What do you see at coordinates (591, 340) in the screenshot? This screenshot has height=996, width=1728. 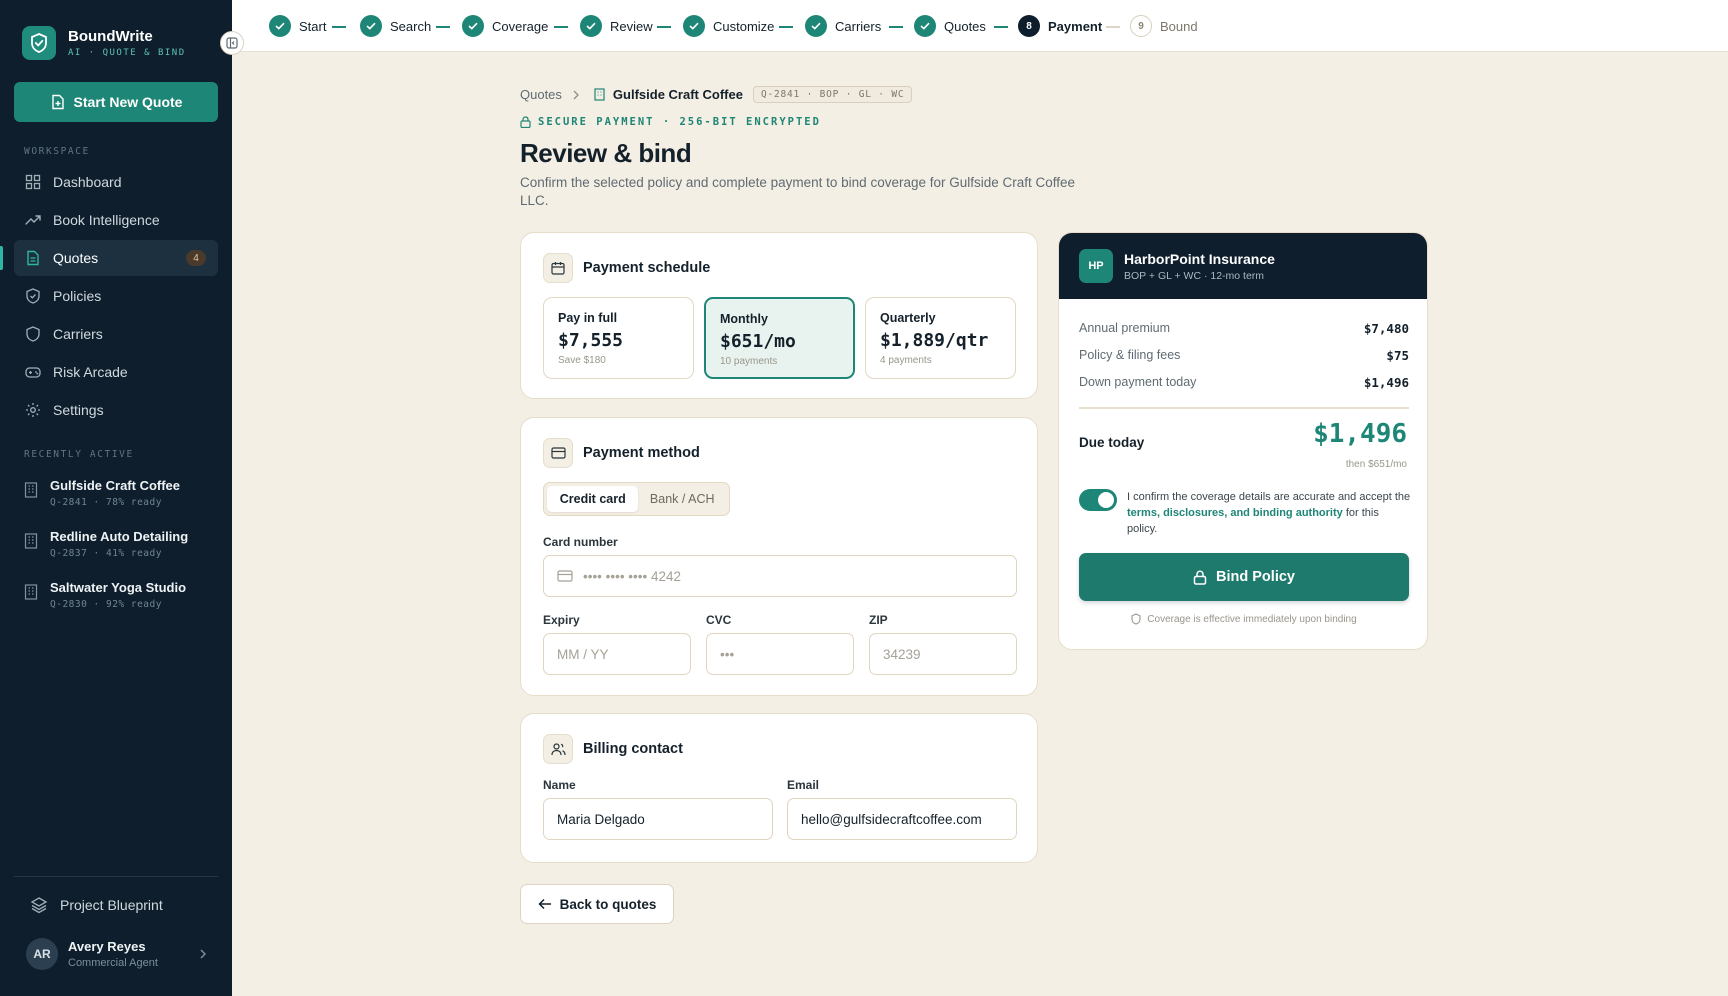 I see `plan-price: $7,555` at bounding box center [591, 340].